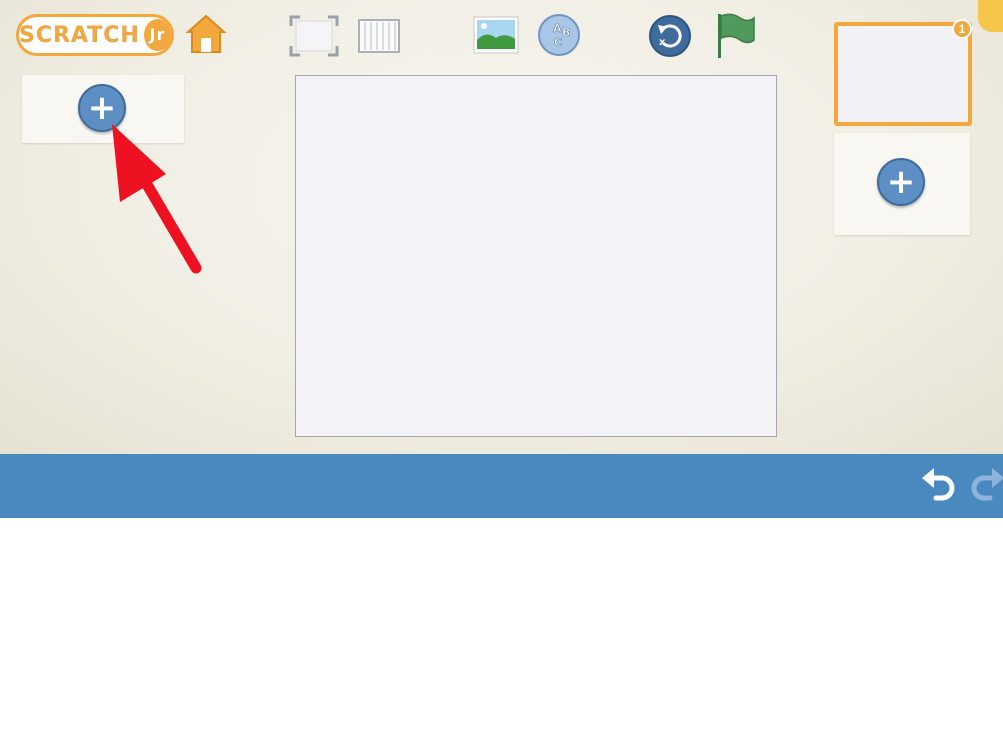 This screenshot has width=1003, height=741. I want to click on plus-icon: +, so click(901, 182).